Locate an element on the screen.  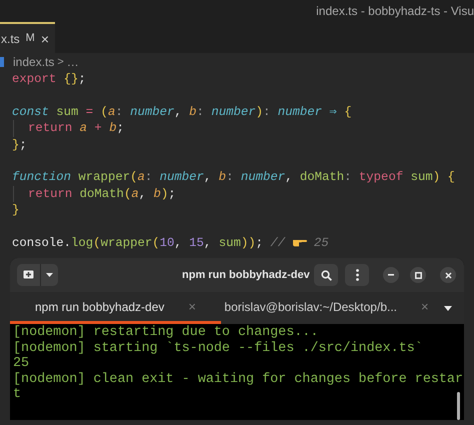
minimize-icon is located at coordinates (391, 275).